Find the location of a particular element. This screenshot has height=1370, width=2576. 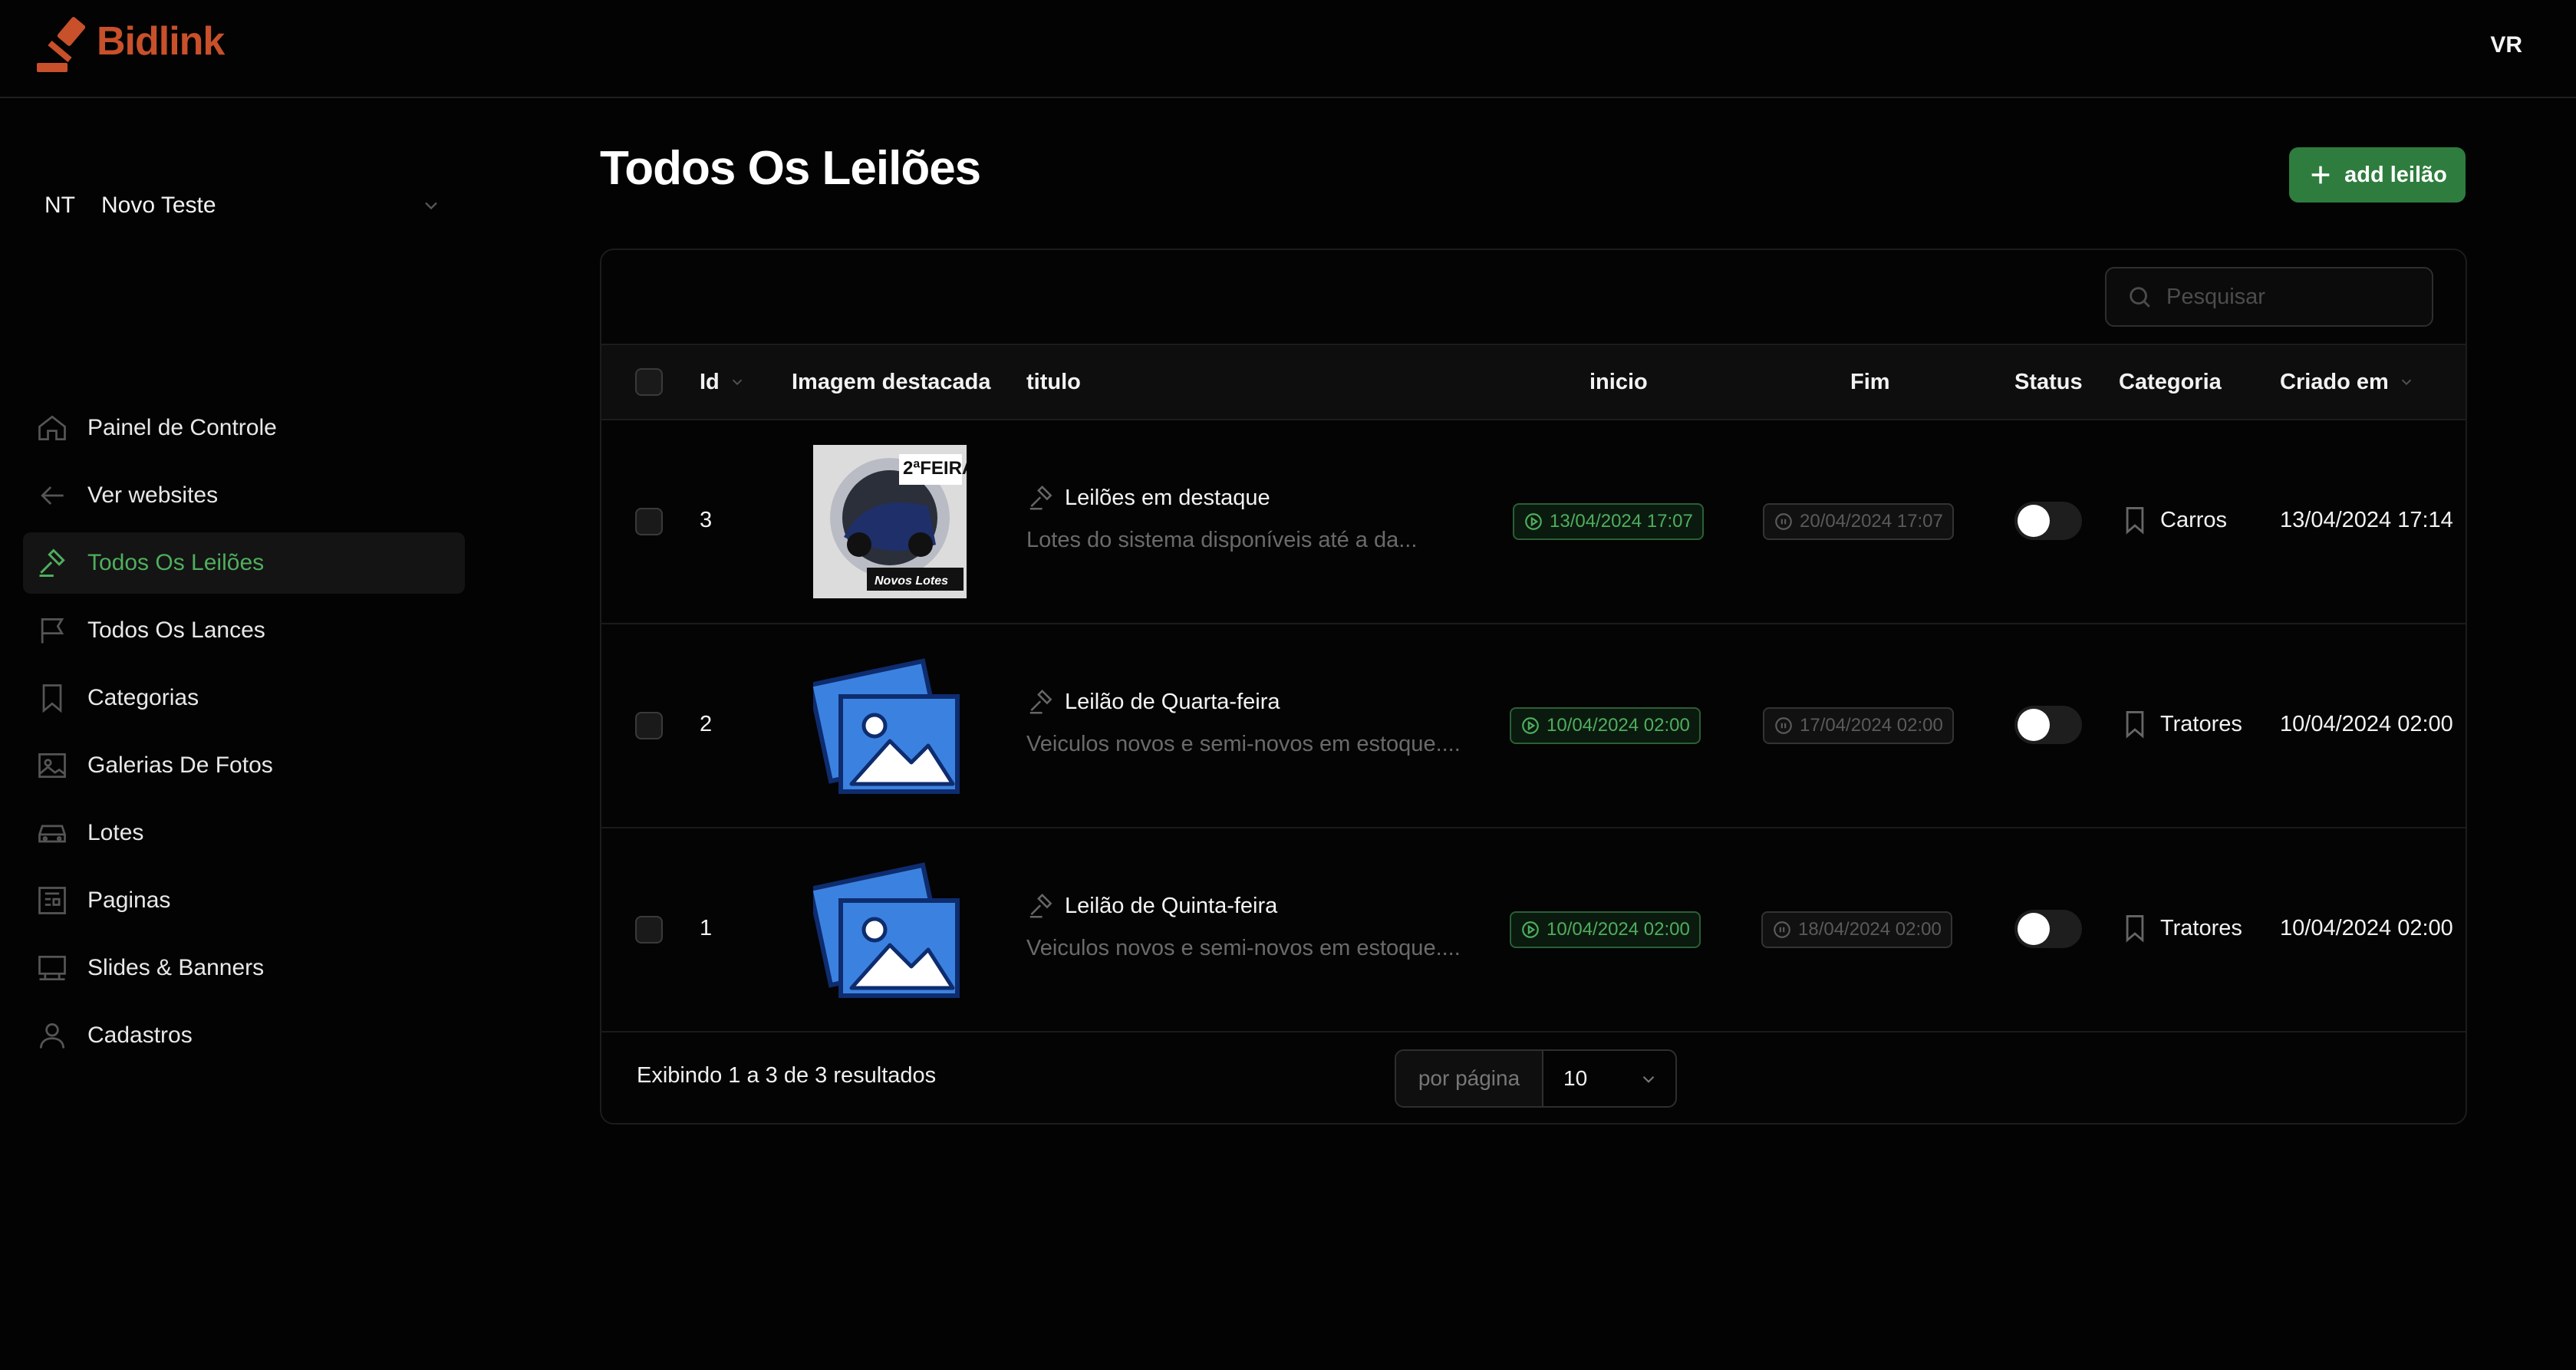

start-date-badge: 13/04/2024 17:07 is located at coordinates (1608, 521).